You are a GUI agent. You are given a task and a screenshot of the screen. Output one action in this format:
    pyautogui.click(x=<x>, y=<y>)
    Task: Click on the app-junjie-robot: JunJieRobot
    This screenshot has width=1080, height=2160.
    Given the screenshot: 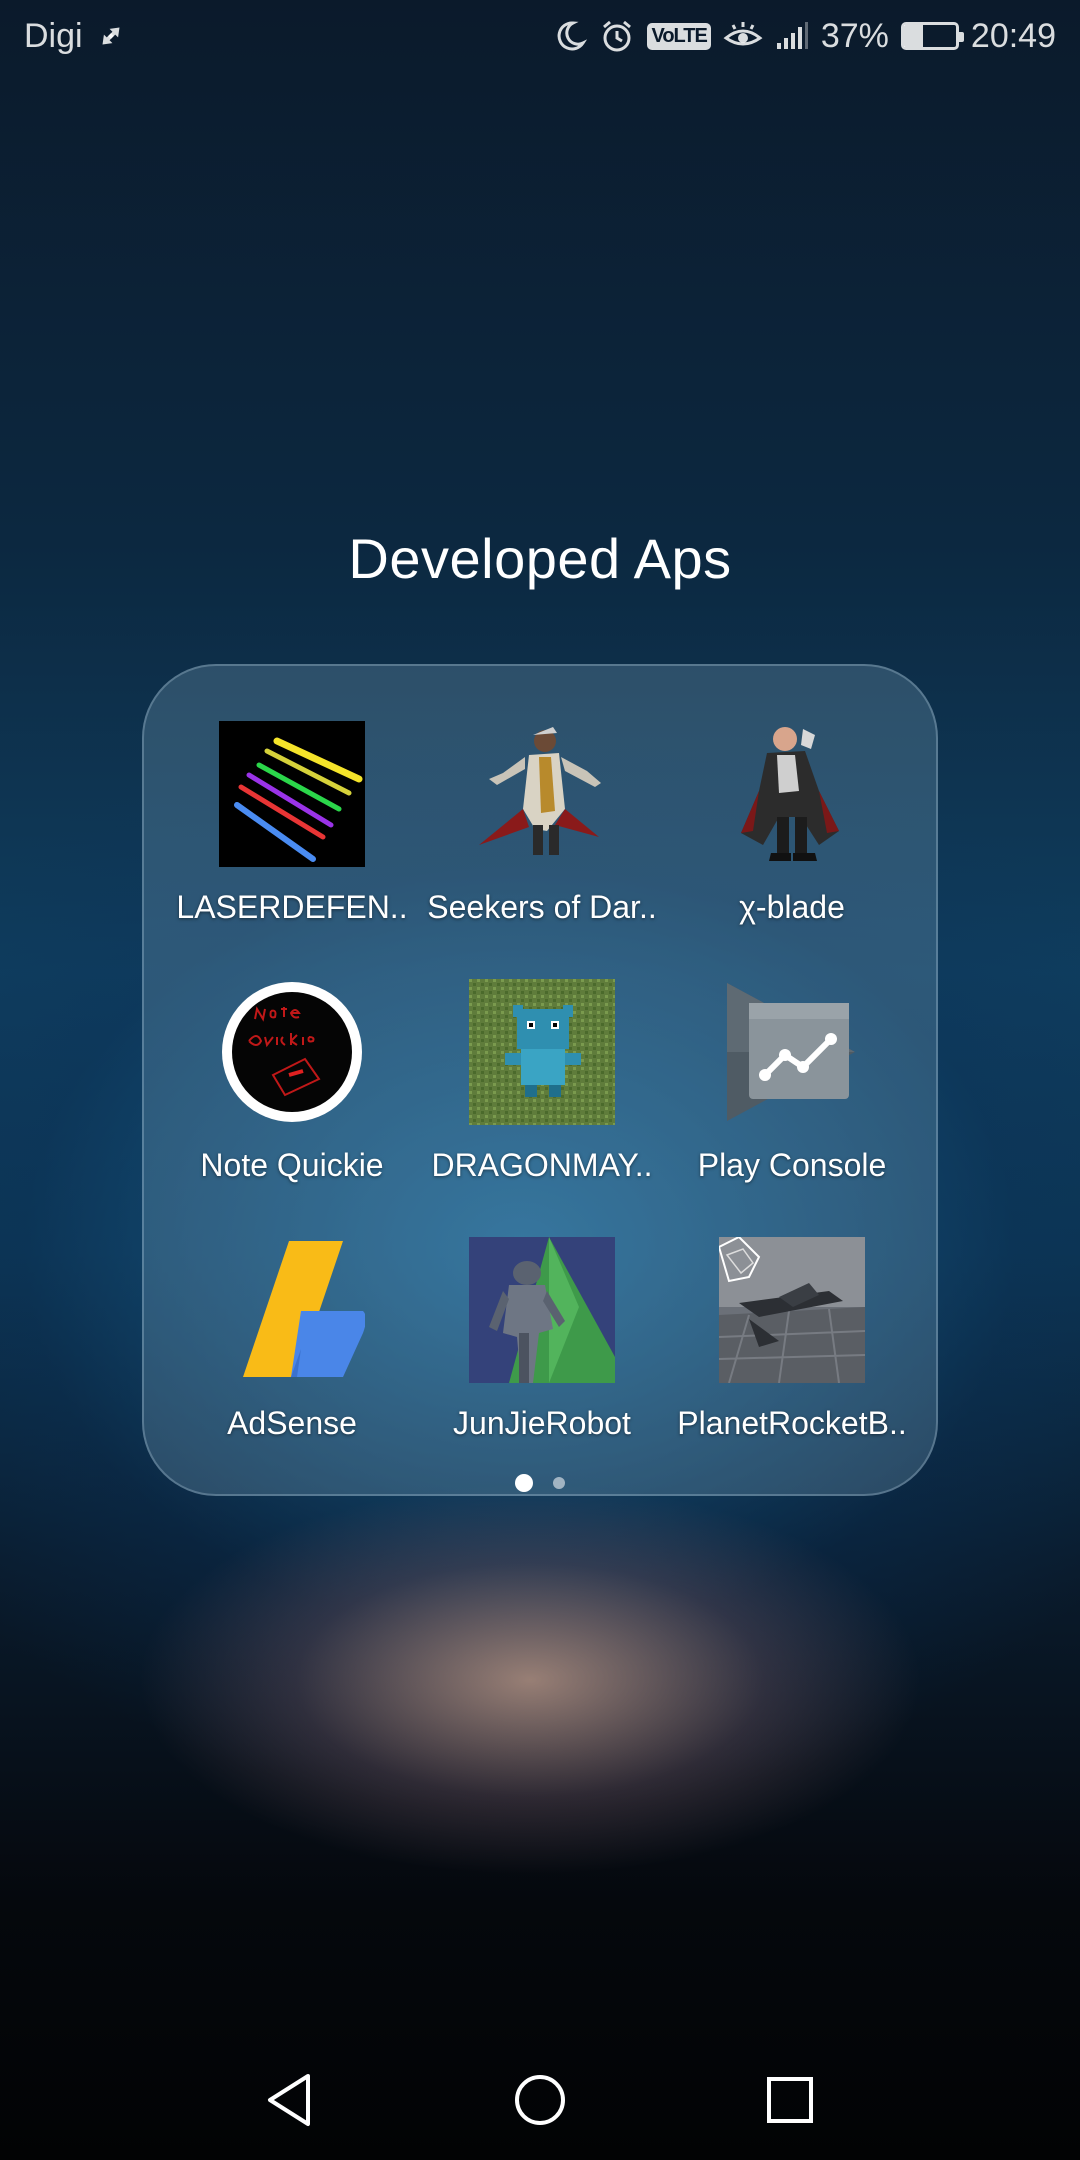 What is the action you would take?
    pyautogui.click(x=542, y=1339)
    